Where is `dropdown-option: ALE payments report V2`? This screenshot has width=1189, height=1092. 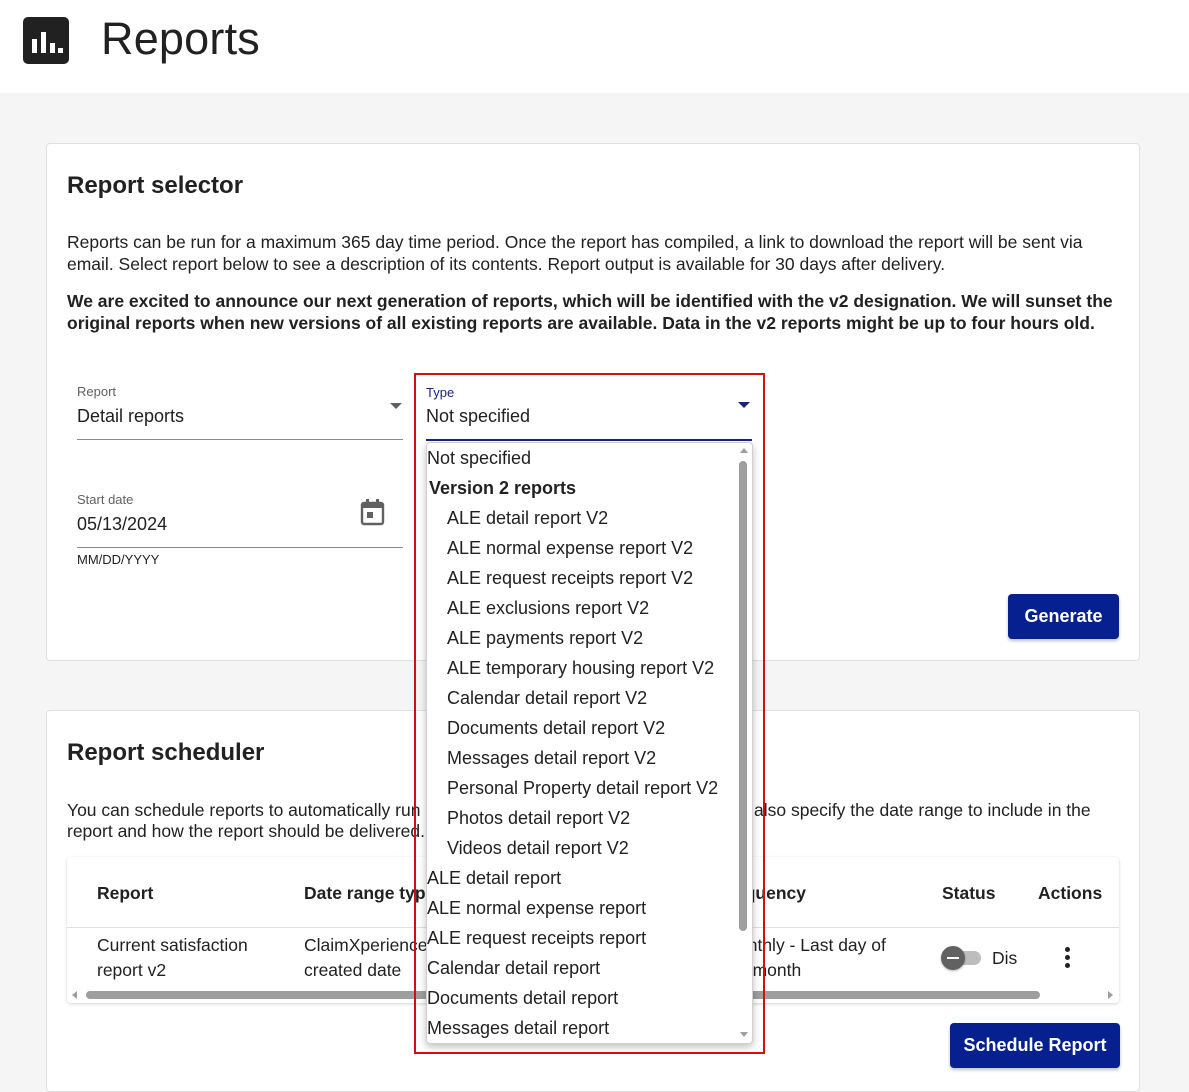
dropdown-option: ALE payments report V2 is located at coordinates (545, 638).